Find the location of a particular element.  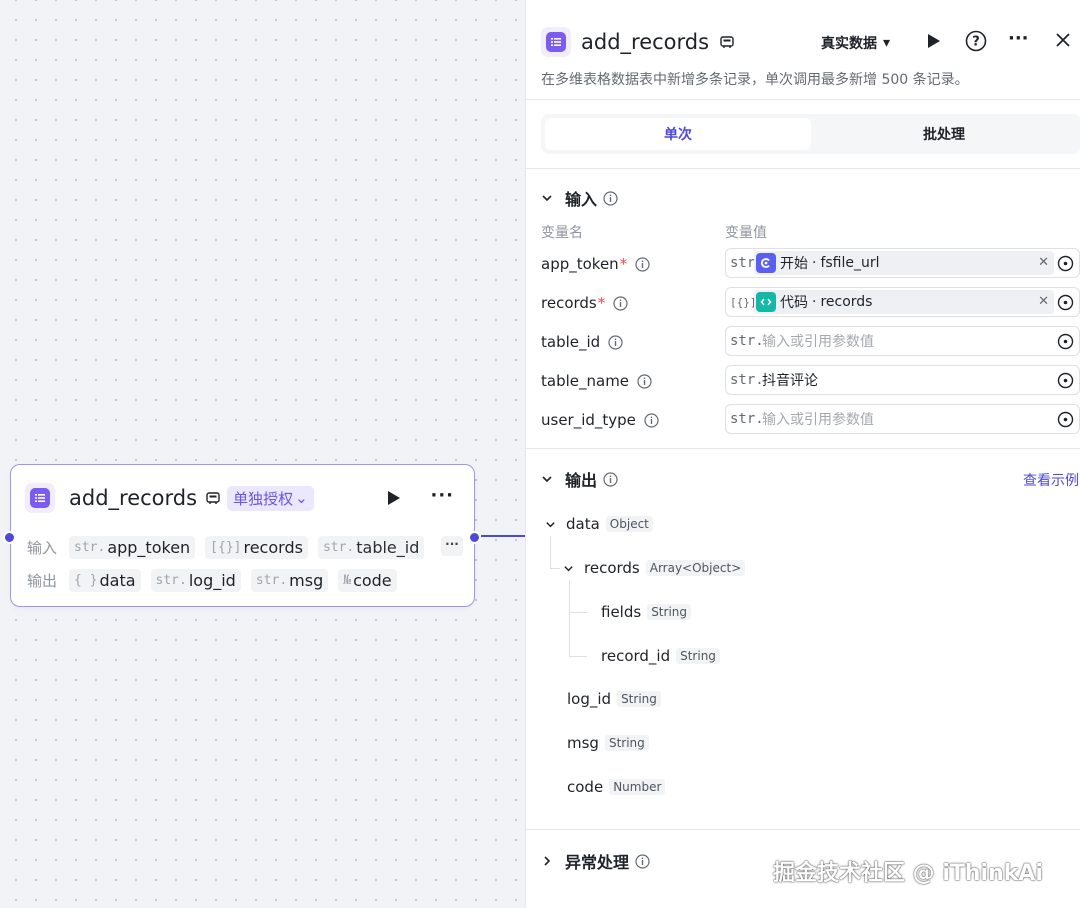

variable-reference: 代码 · records is located at coordinates (904, 302).